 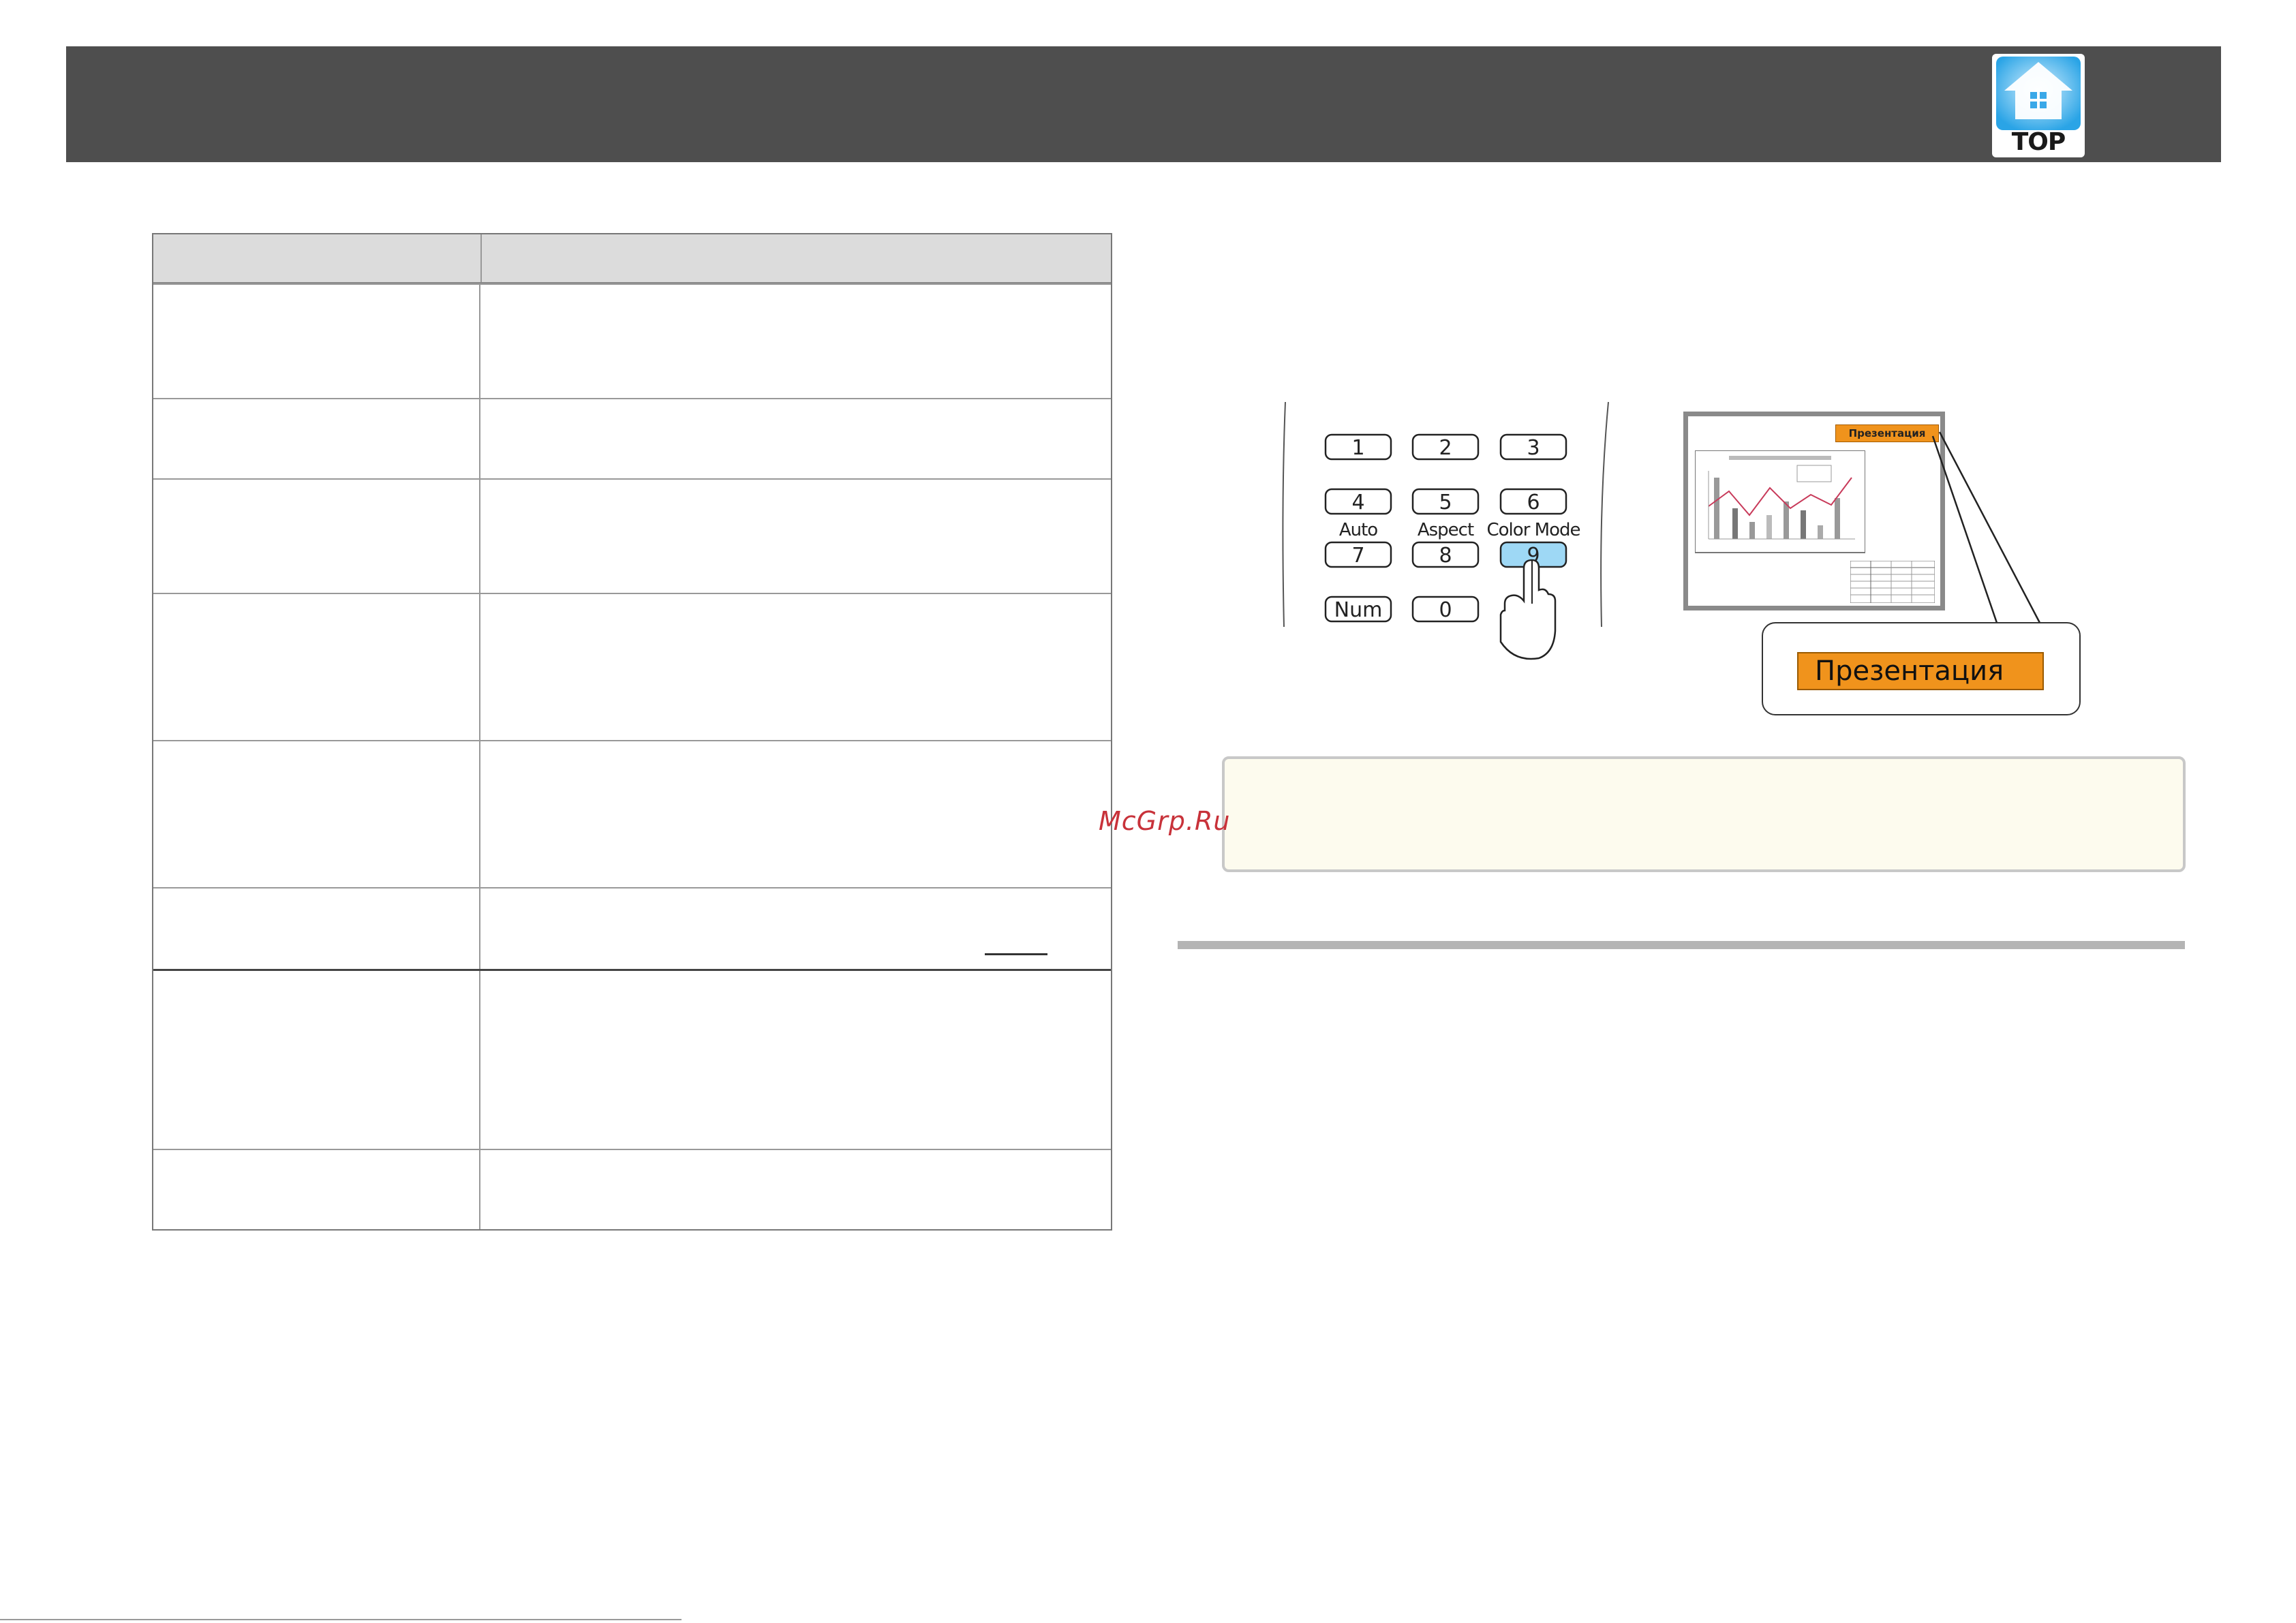 What do you see at coordinates (1358, 530) in the screenshot?
I see `key-caption-auto: Auto` at bounding box center [1358, 530].